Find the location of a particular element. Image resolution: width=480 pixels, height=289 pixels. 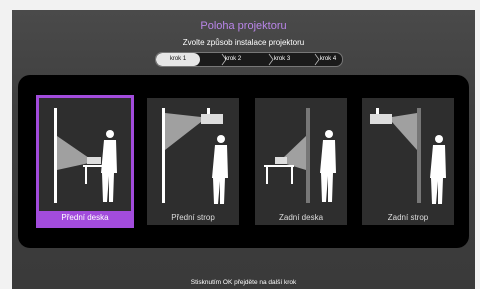

rear-table-illustration-icon is located at coordinates (300, 155).